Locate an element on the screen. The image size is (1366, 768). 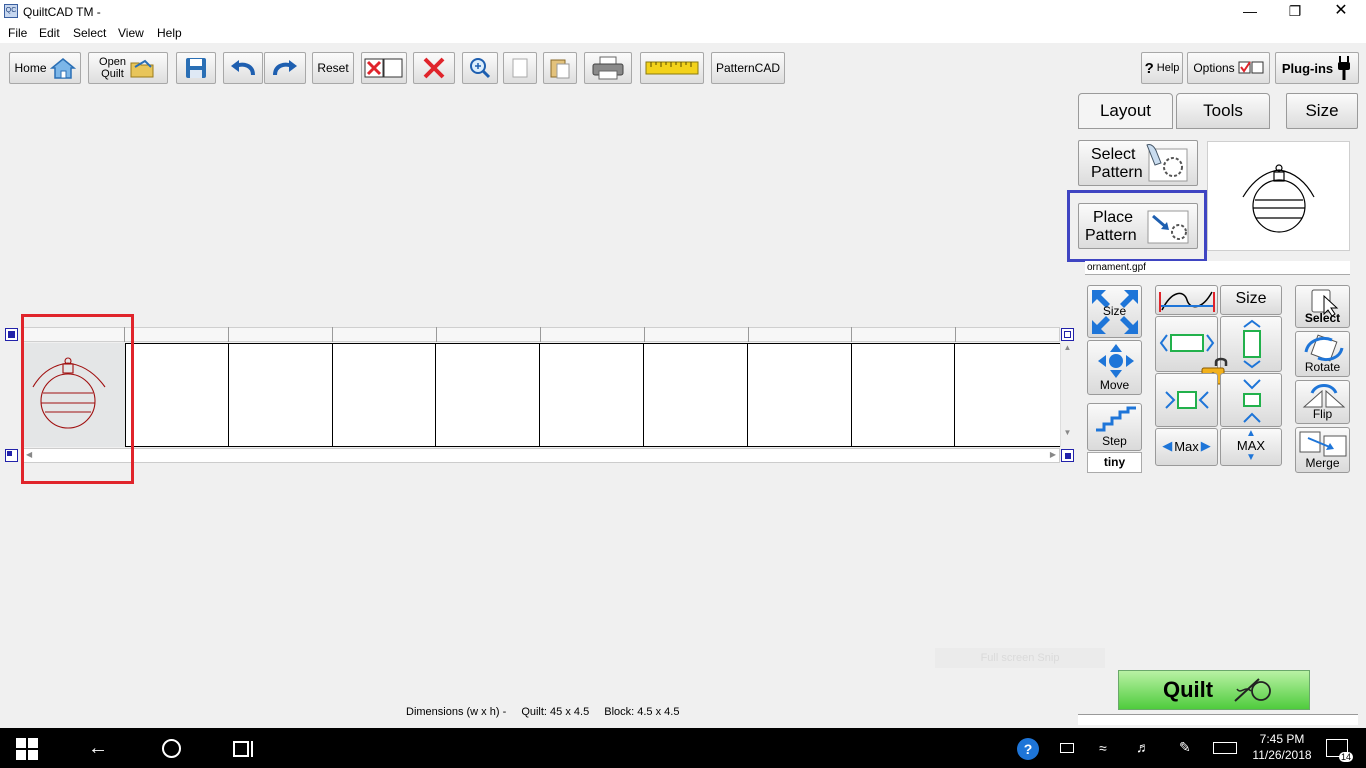
paste-button is located at coordinates (560, 68).